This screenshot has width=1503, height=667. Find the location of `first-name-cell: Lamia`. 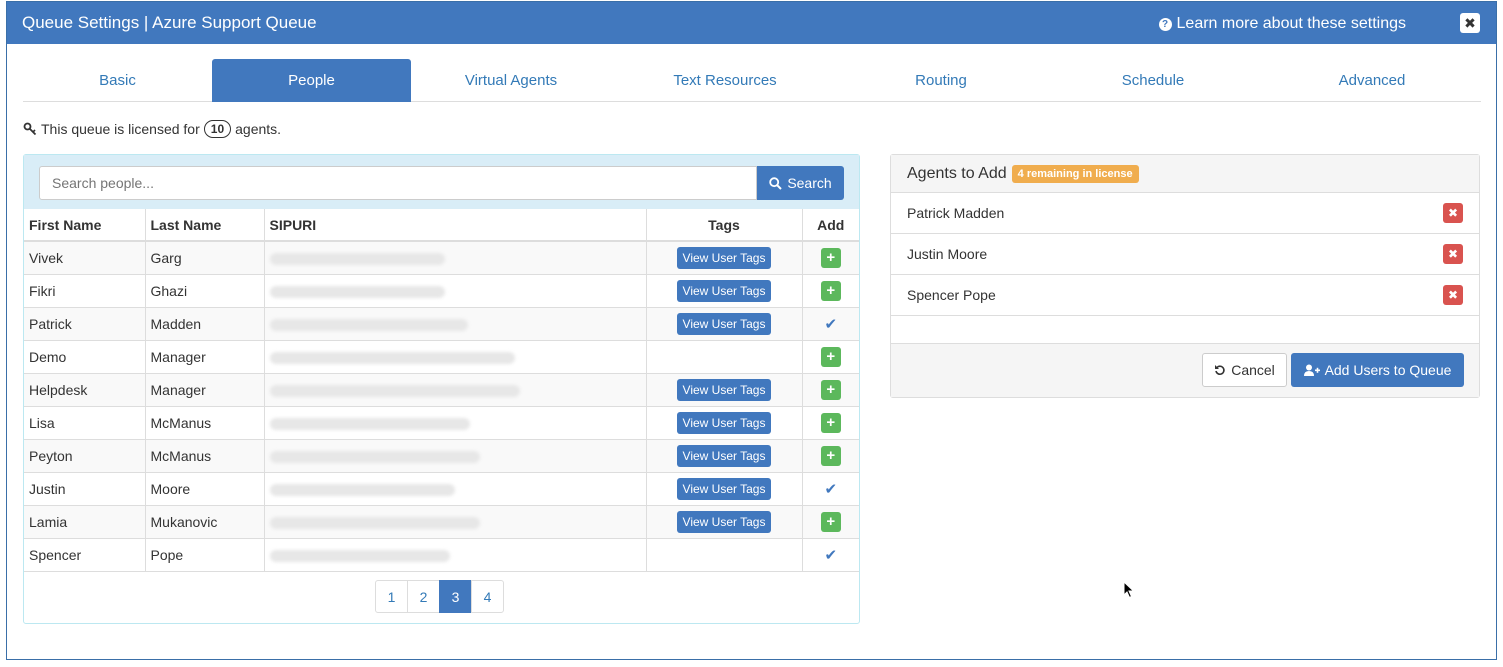

first-name-cell: Lamia is located at coordinates (85, 522).